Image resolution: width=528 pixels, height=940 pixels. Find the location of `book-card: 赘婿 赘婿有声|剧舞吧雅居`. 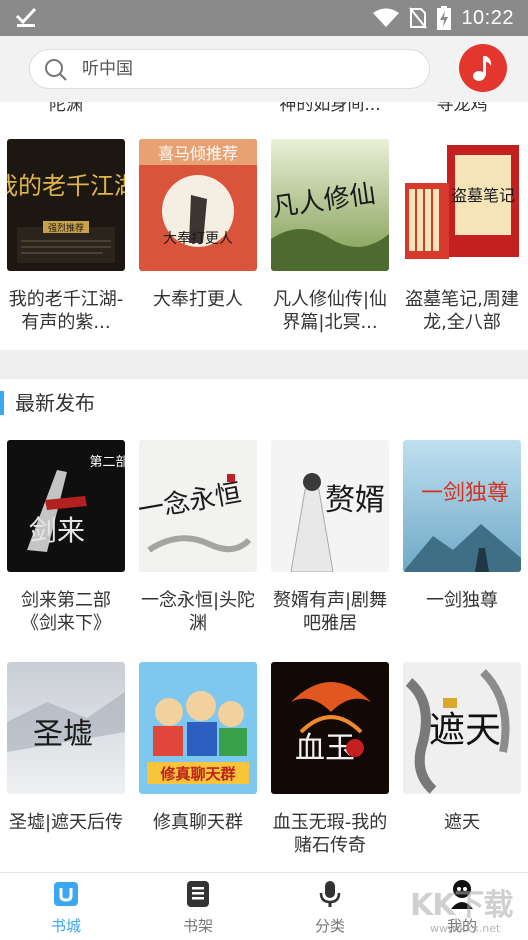

book-card: 赘婿 赘婿有声|剧舞吧雅居 is located at coordinates (330, 537).